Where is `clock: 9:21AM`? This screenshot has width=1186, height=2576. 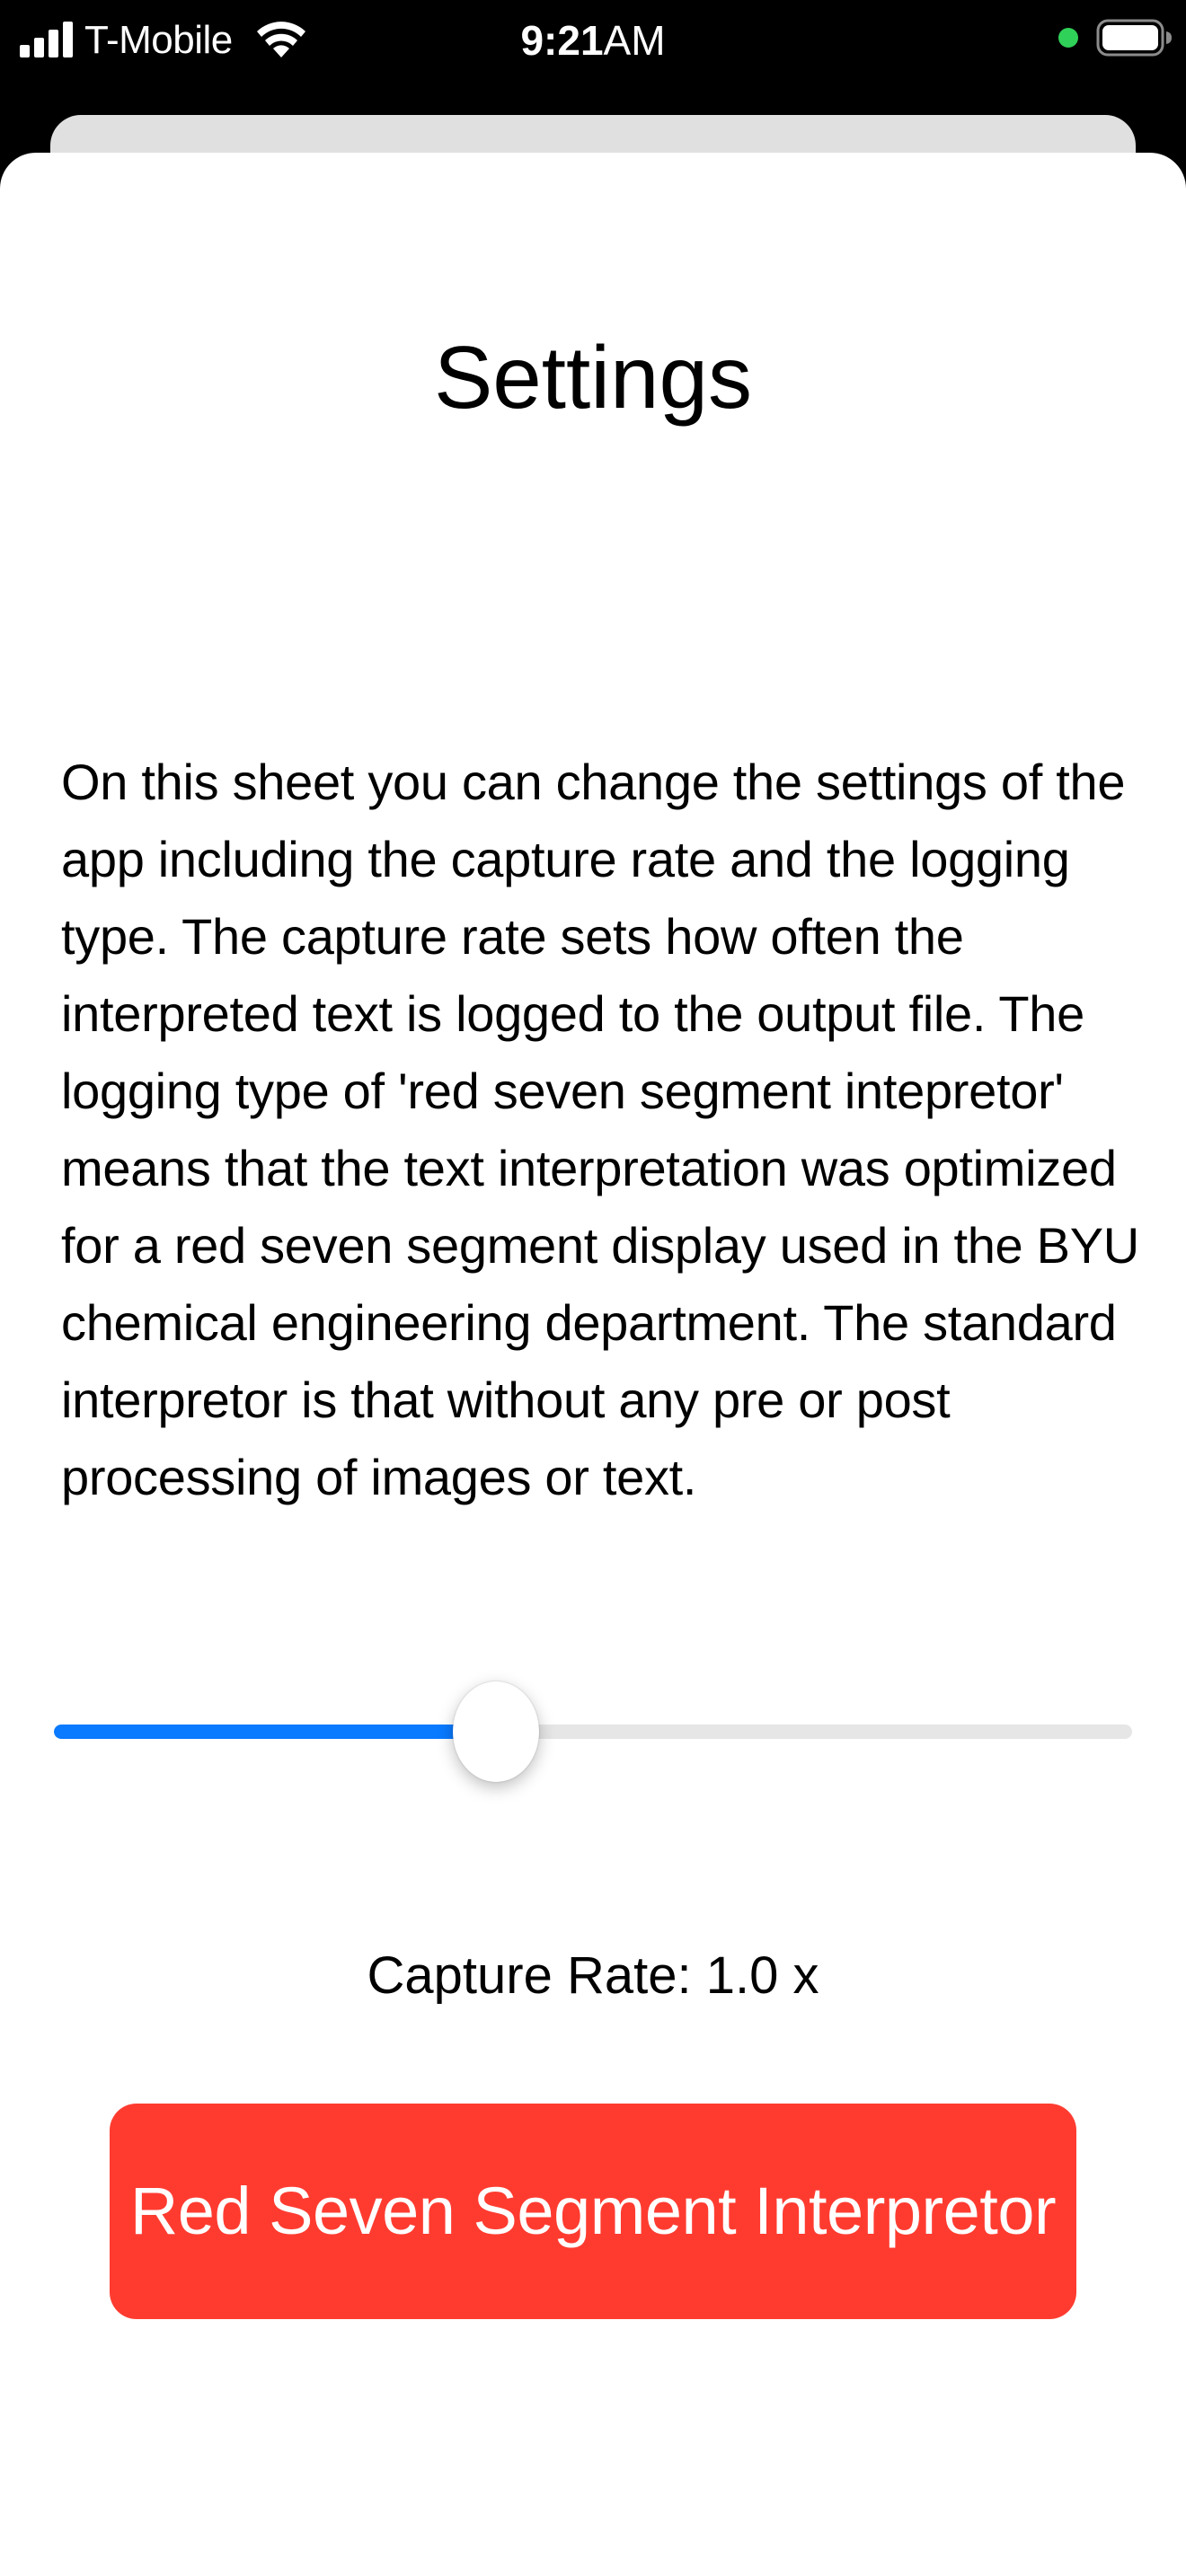 clock: 9:21AM is located at coordinates (593, 40).